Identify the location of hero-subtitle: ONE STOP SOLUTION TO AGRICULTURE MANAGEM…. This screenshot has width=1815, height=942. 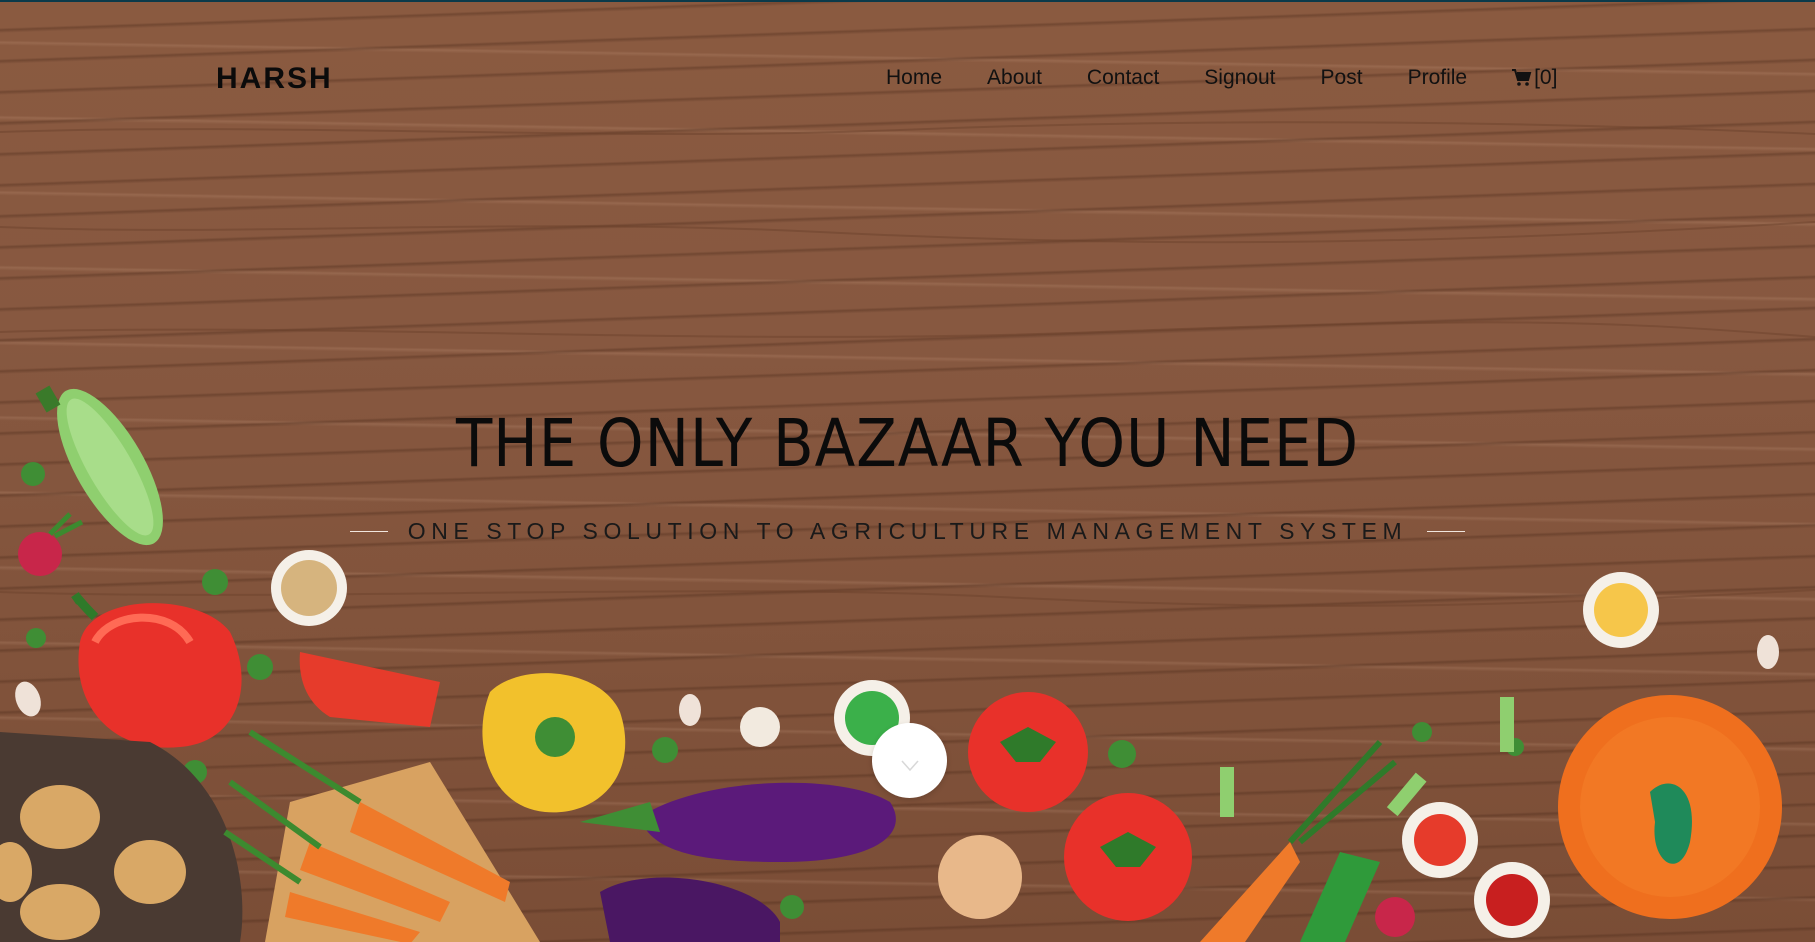
(907, 531).